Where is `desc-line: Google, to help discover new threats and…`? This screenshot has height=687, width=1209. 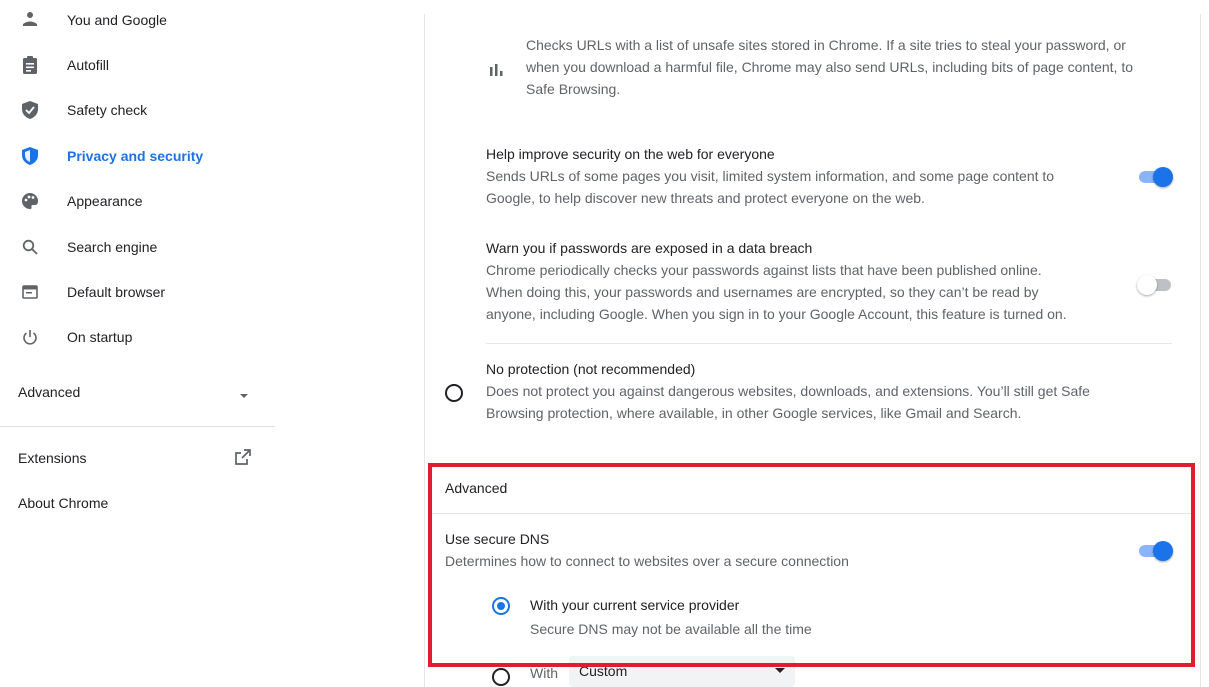 desc-line: Google, to help discover new threats and… is located at coordinates (705, 198).